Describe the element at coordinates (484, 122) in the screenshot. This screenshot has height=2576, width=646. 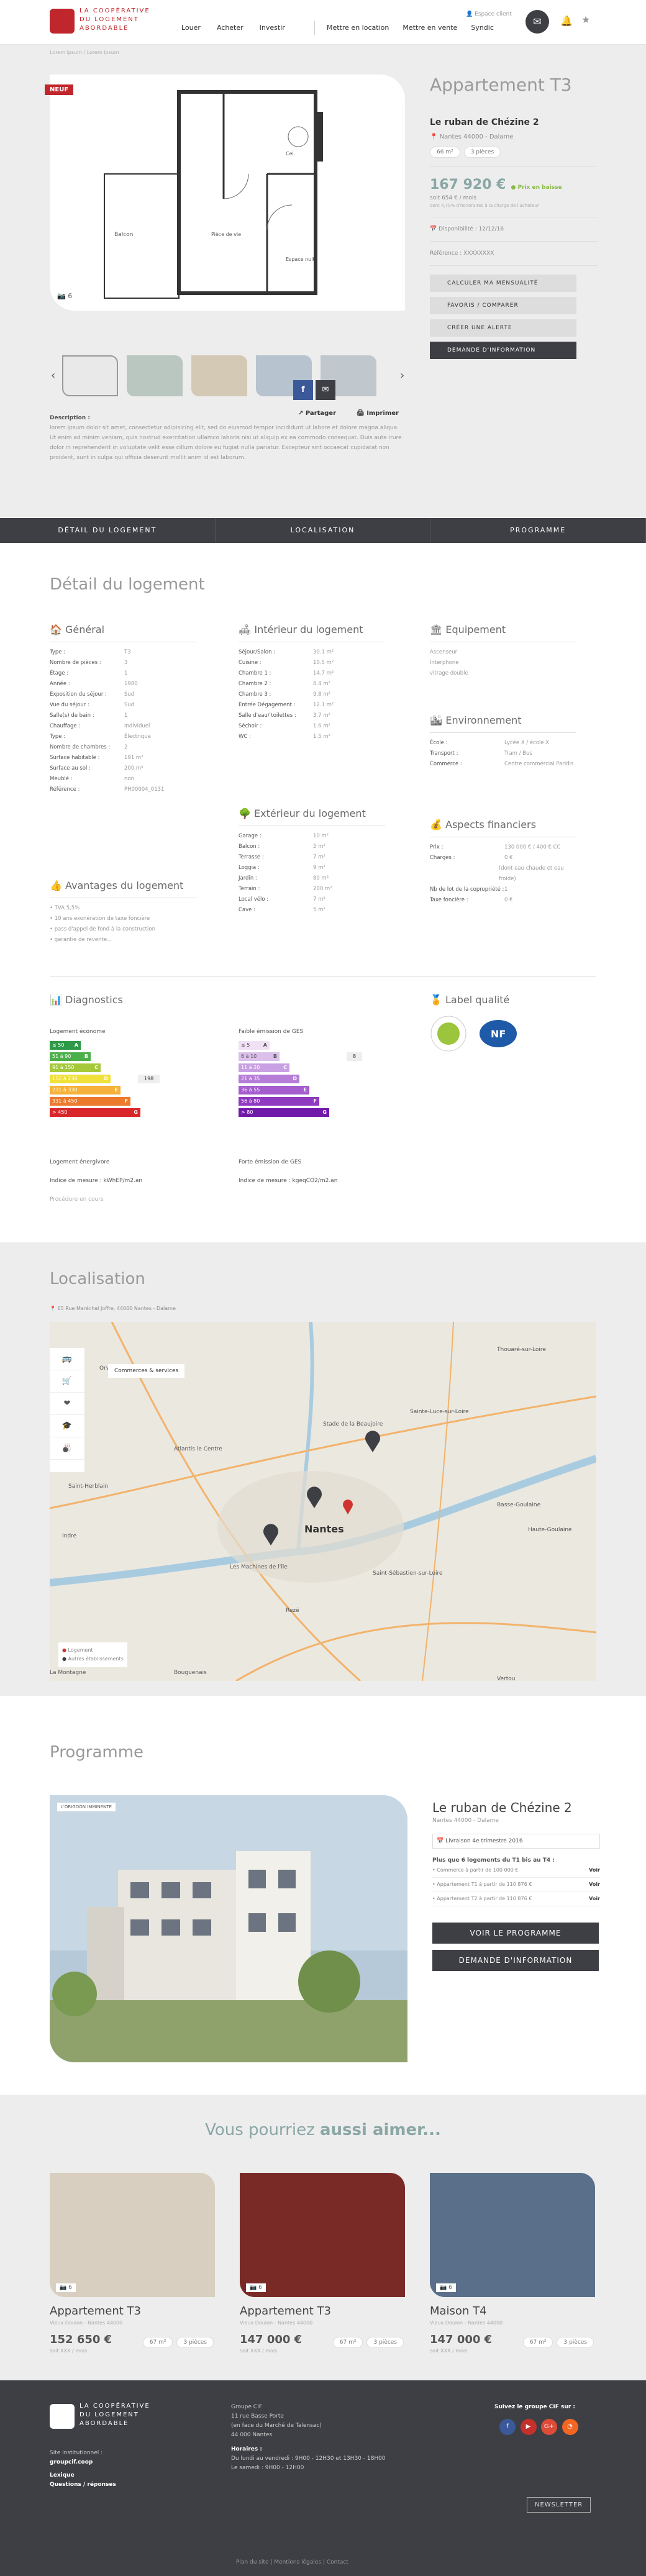
I see `residence-name: Le ruban de Chézine 2` at that location.